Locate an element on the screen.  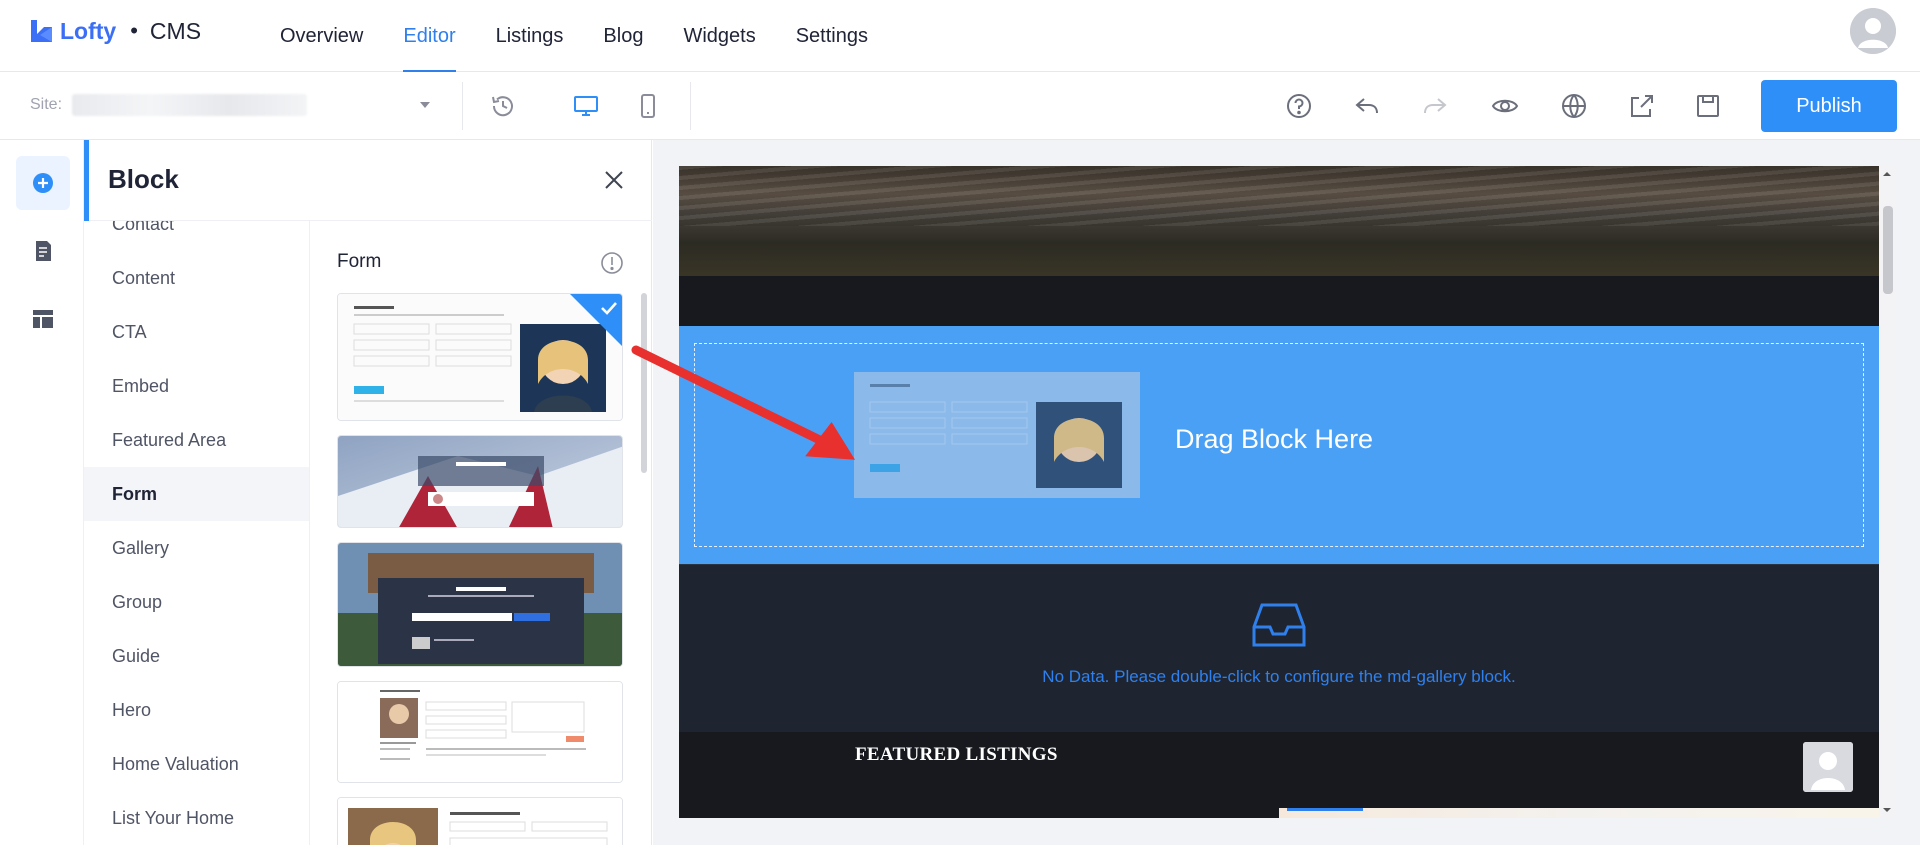
brand-logo: Lofty • CMS is located at coordinates (114, 31).